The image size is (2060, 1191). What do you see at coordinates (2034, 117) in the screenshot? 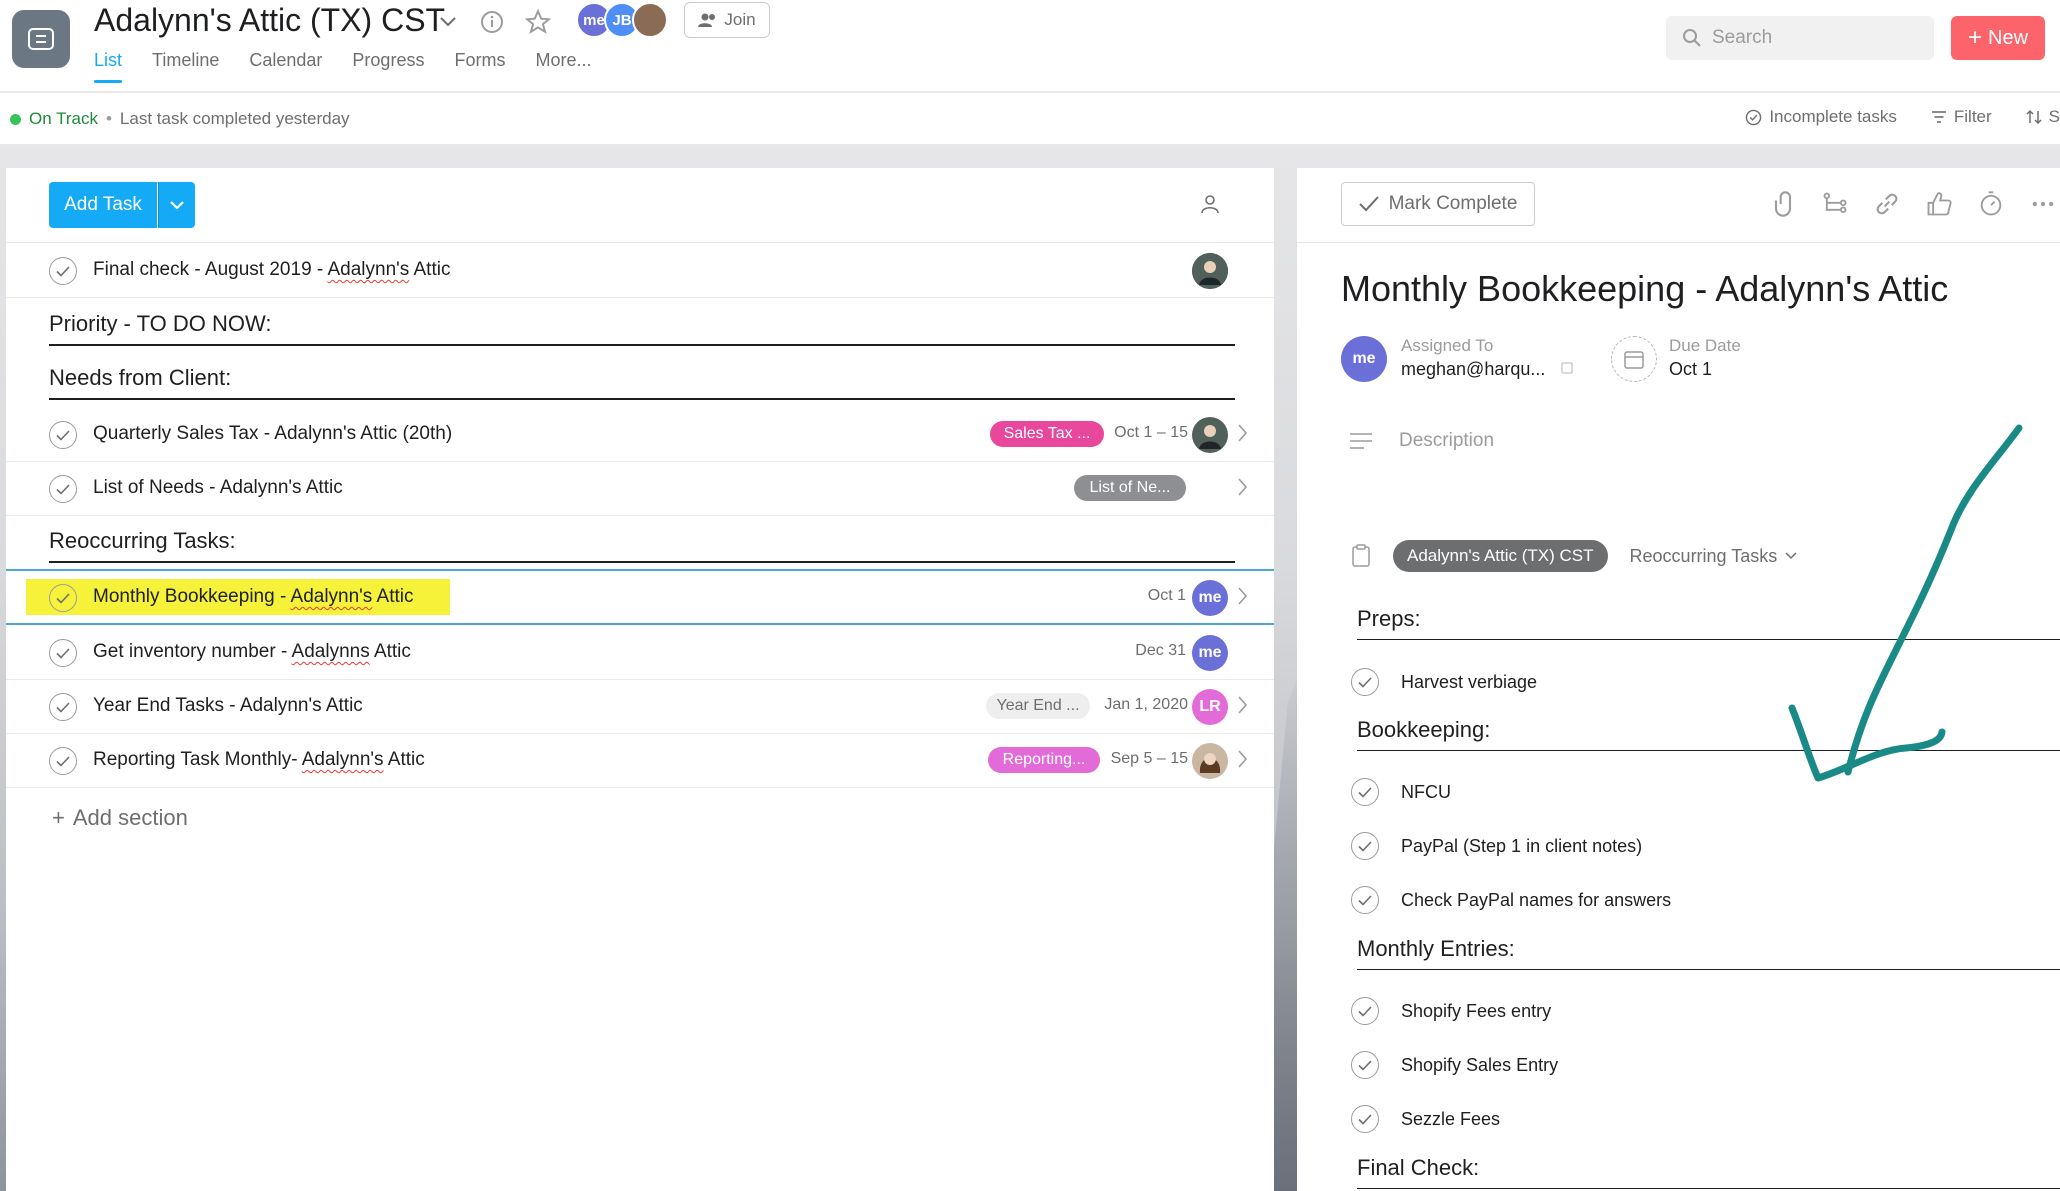
I see `sort-icon` at bounding box center [2034, 117].